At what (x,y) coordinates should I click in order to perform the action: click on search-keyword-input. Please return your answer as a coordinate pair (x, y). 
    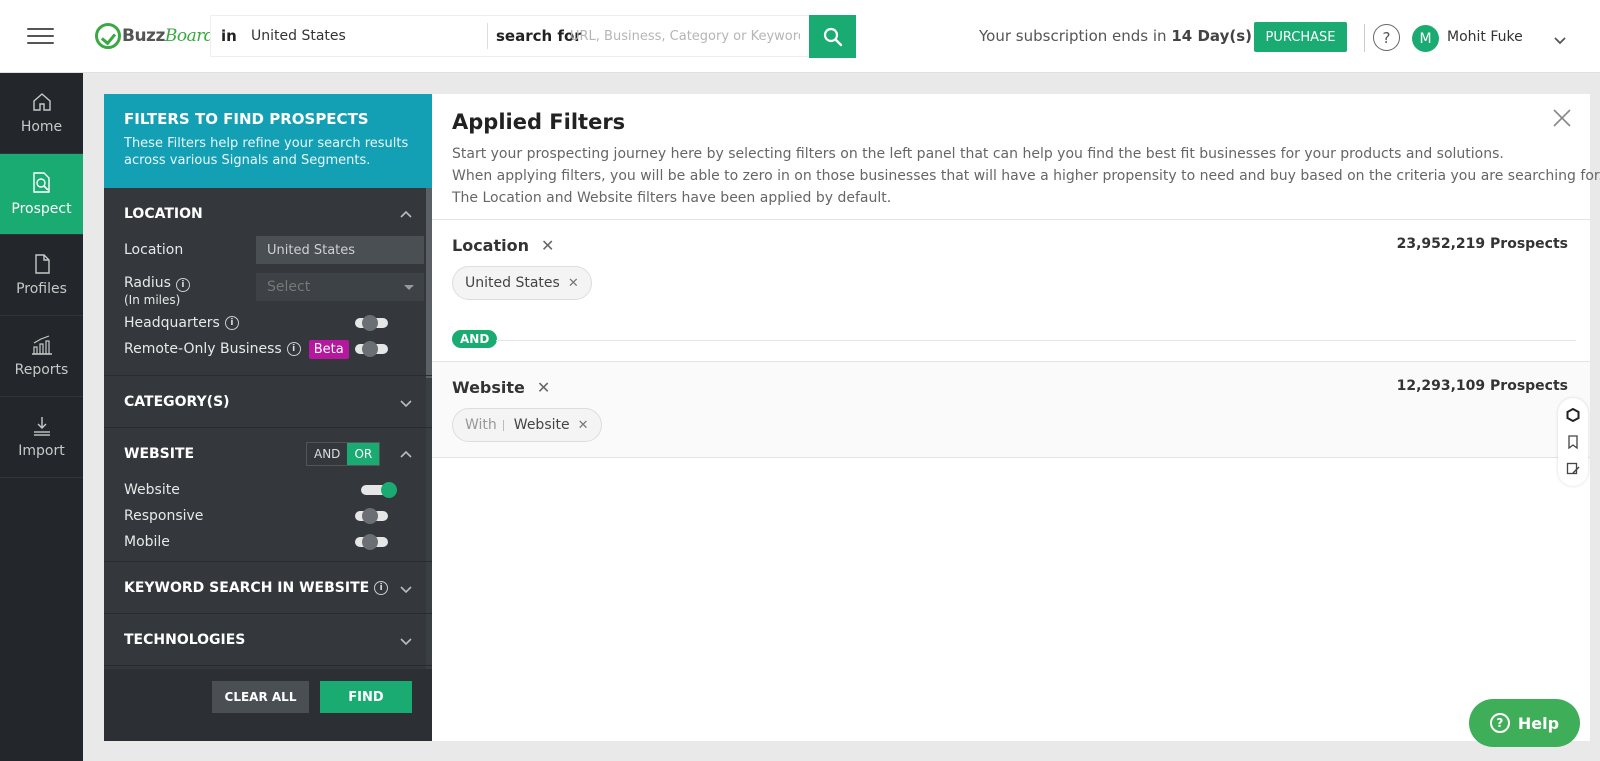
    Looking at the image, I should click on (685, 36).